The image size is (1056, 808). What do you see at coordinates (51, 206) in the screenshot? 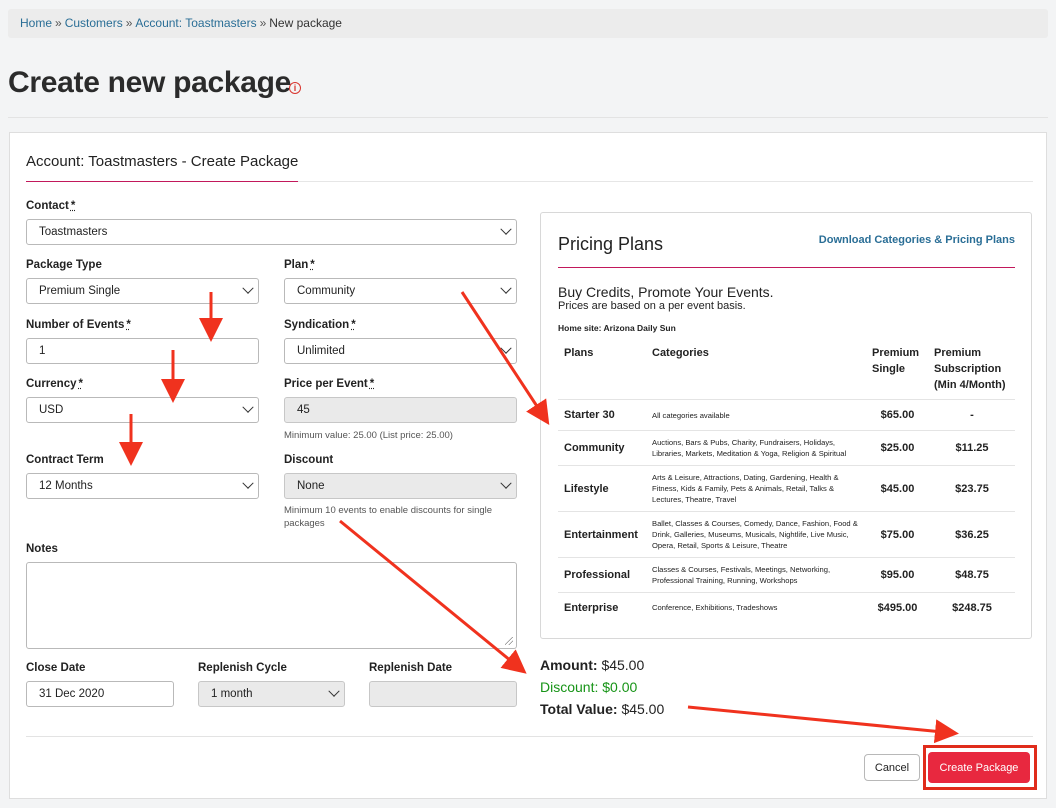
I see `contact-label: Contact *` at bounding box center [51, 206].